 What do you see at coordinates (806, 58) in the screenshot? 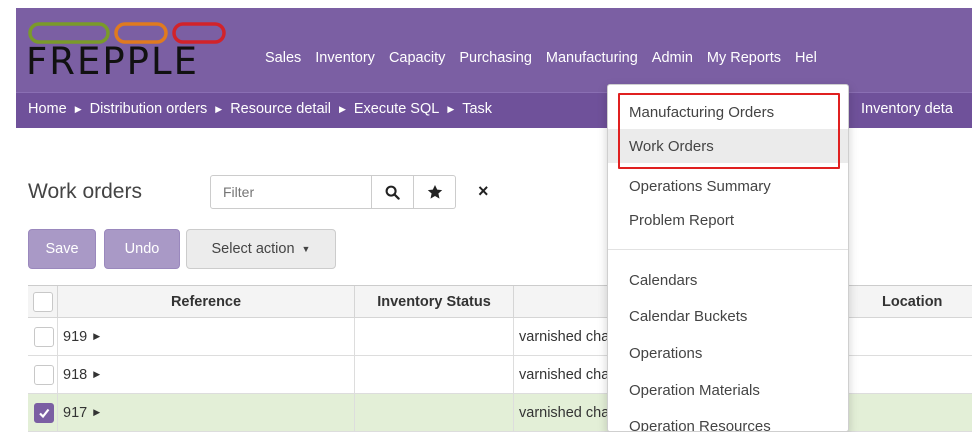
I see `nav-help: Hel` at bounding box center [806, 58].